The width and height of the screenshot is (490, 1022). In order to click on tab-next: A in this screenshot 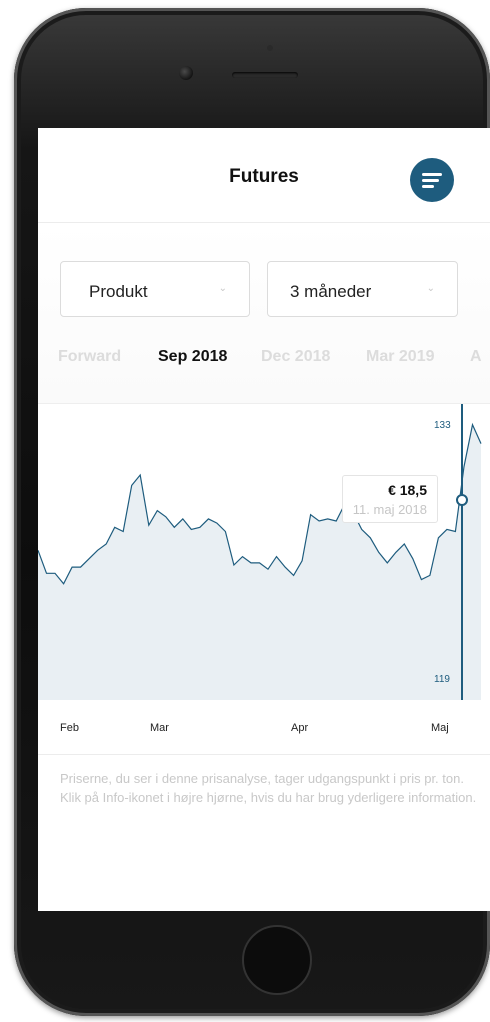, I will do `click(476, 357)`.